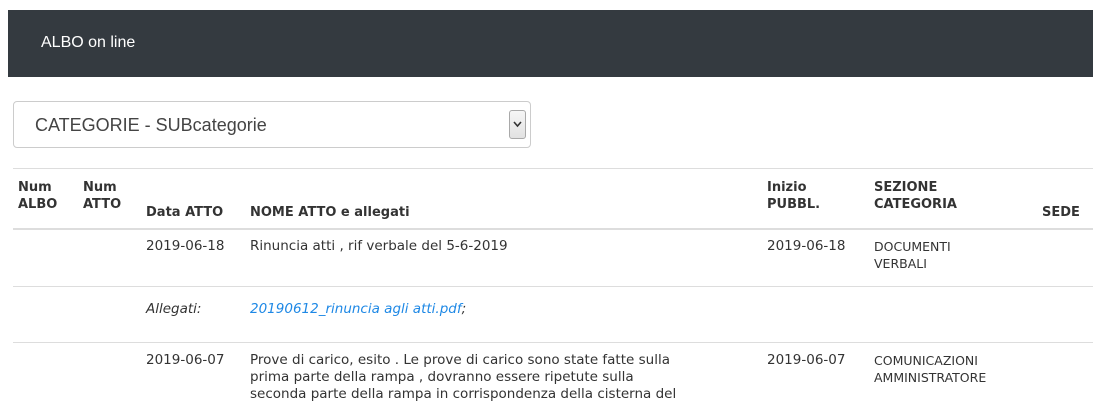  Describe the element at coordinates (517, 124) in the screenshot. I see `chevron-down-icon` at that location.